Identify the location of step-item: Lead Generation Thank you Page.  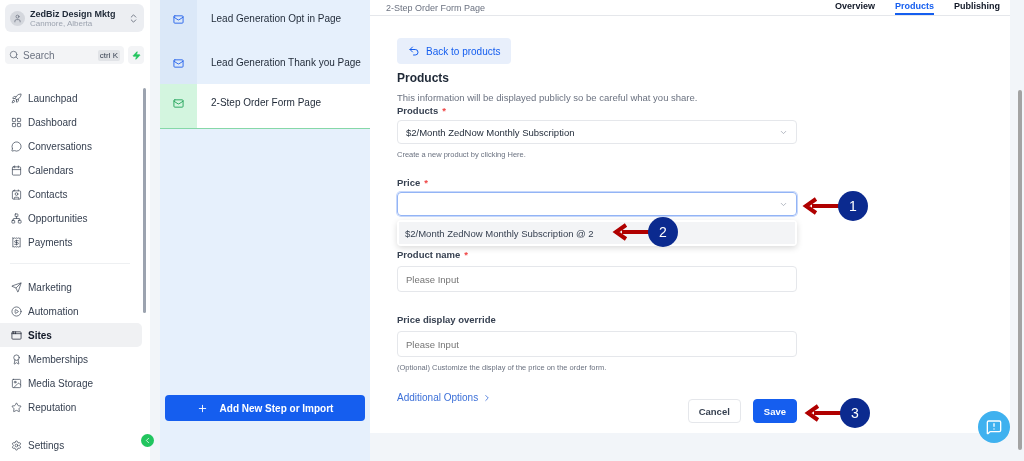
(265, 64).